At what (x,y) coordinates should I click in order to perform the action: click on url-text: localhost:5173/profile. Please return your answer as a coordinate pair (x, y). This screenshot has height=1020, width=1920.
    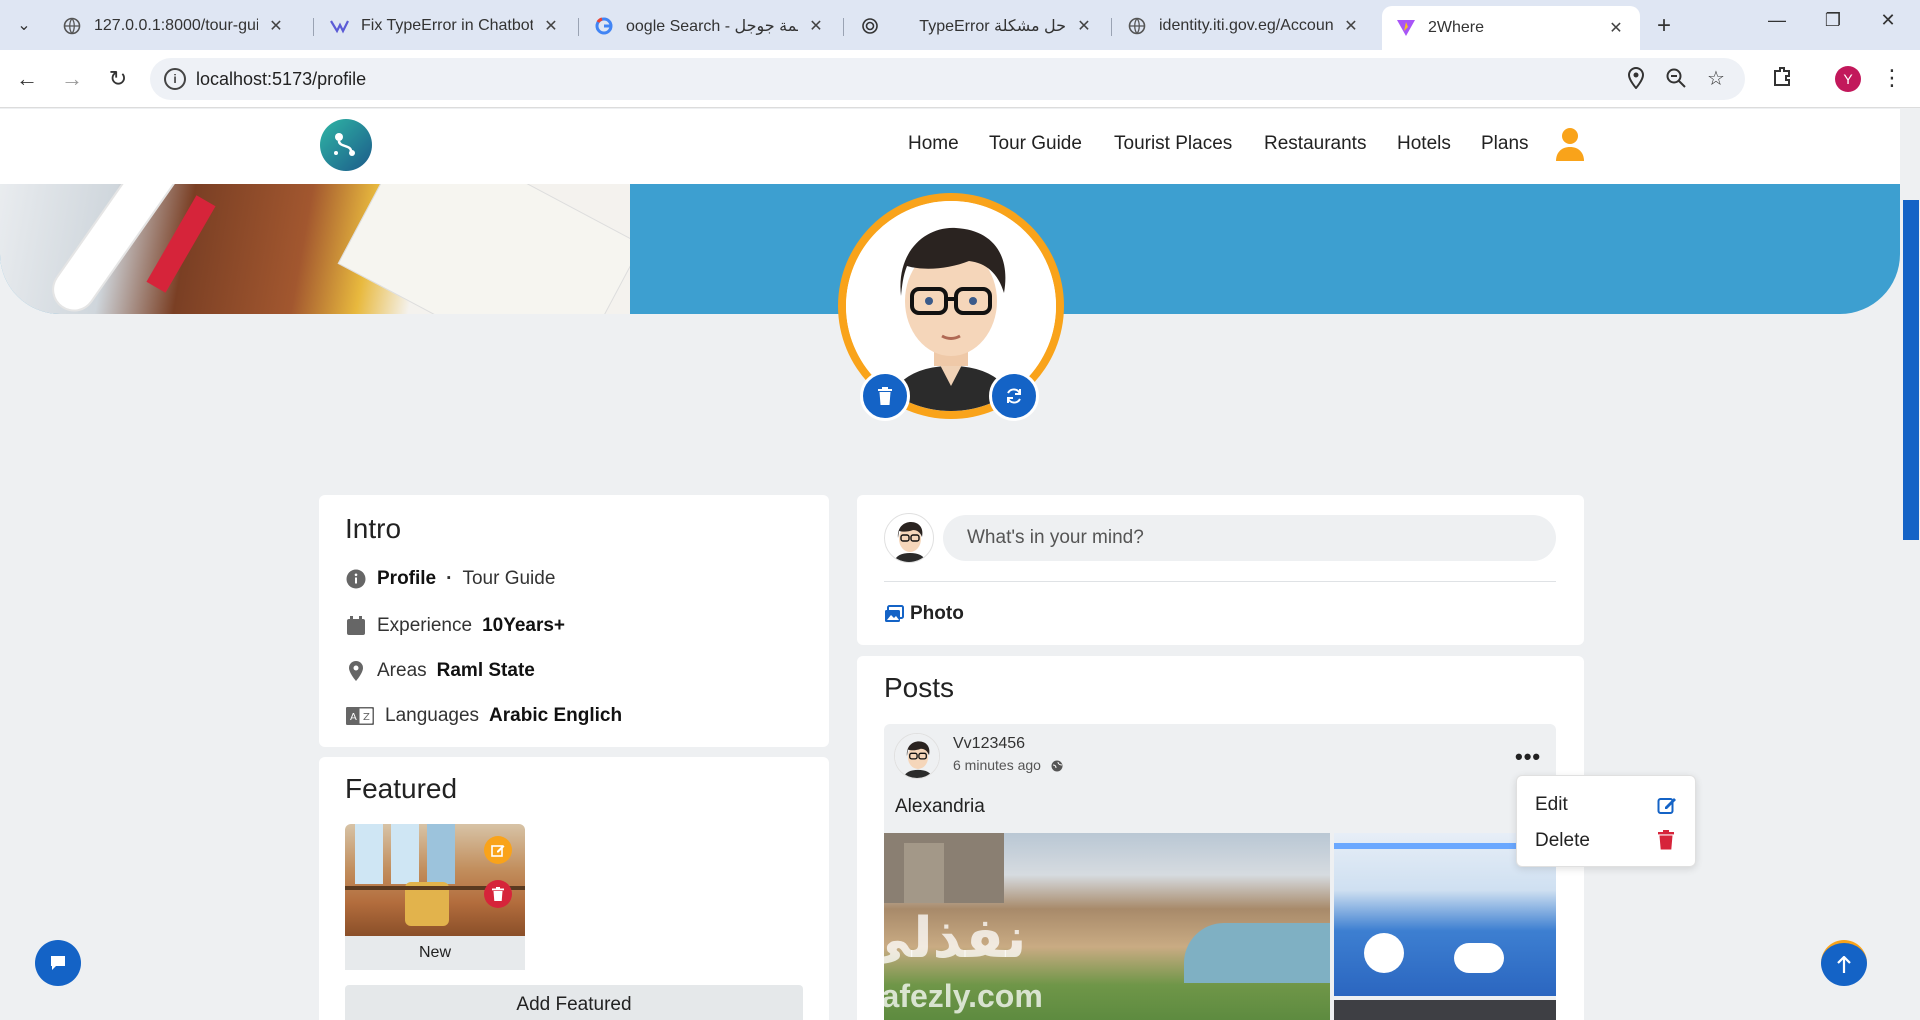
    Looking at the image, I should click on (281, 79).